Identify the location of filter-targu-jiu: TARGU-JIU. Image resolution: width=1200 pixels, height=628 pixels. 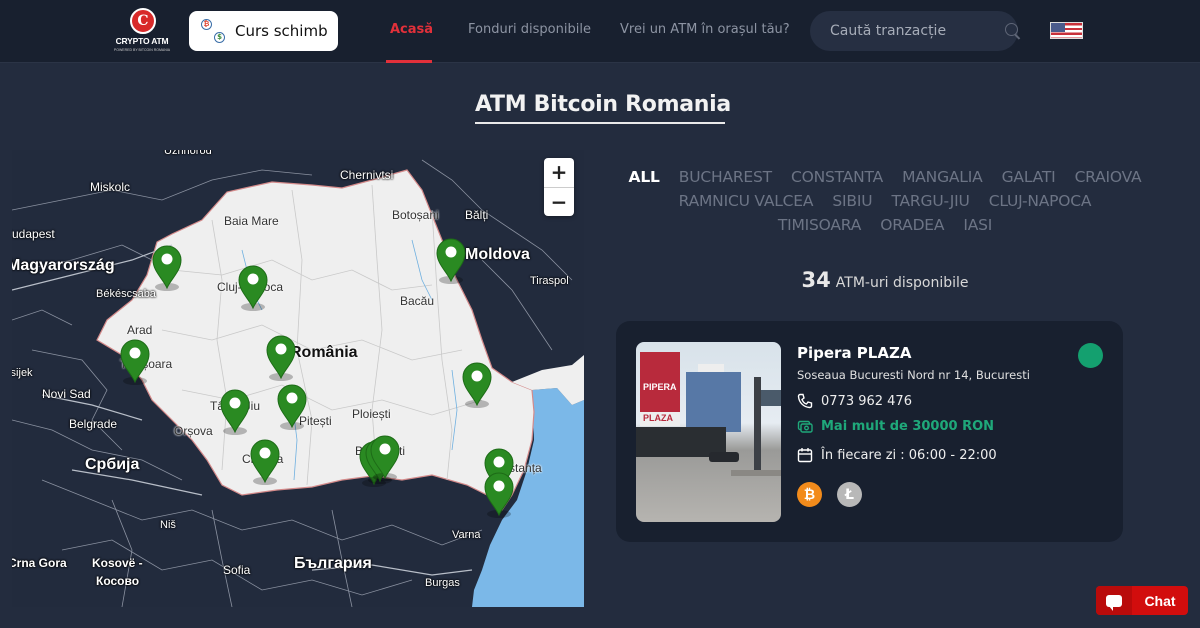
(930, 201).